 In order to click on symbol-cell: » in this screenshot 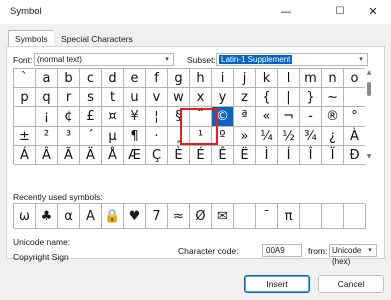, I will do `click(245, 136)`.